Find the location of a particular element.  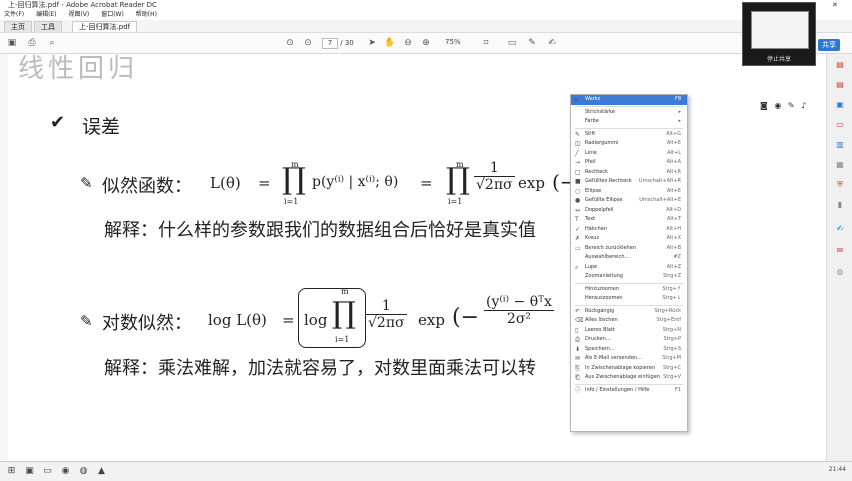

acrobat-icon: ▲ is located at coordinates (101, 471).